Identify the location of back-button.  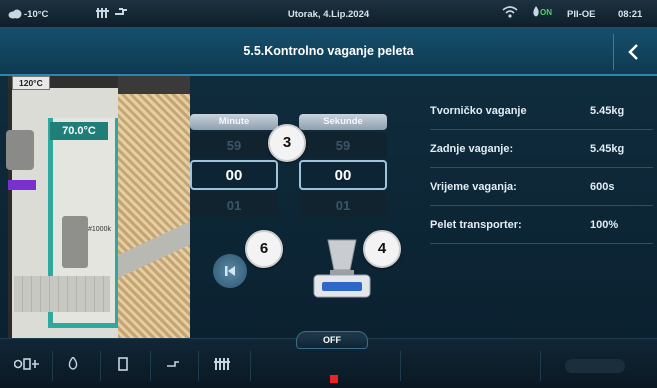
(632, 52).